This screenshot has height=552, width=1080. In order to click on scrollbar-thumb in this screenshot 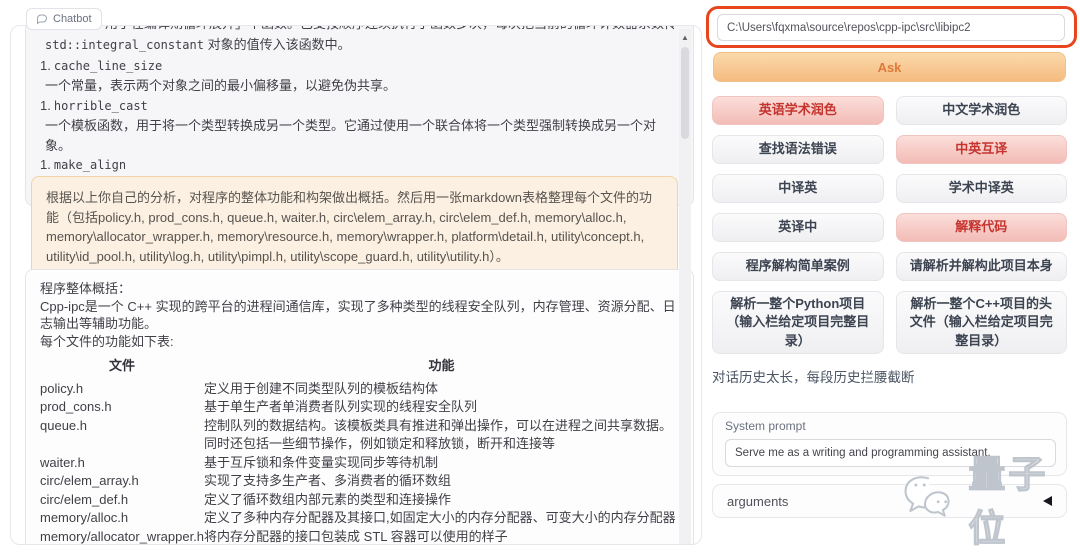, I will do `click(685, 93)`.